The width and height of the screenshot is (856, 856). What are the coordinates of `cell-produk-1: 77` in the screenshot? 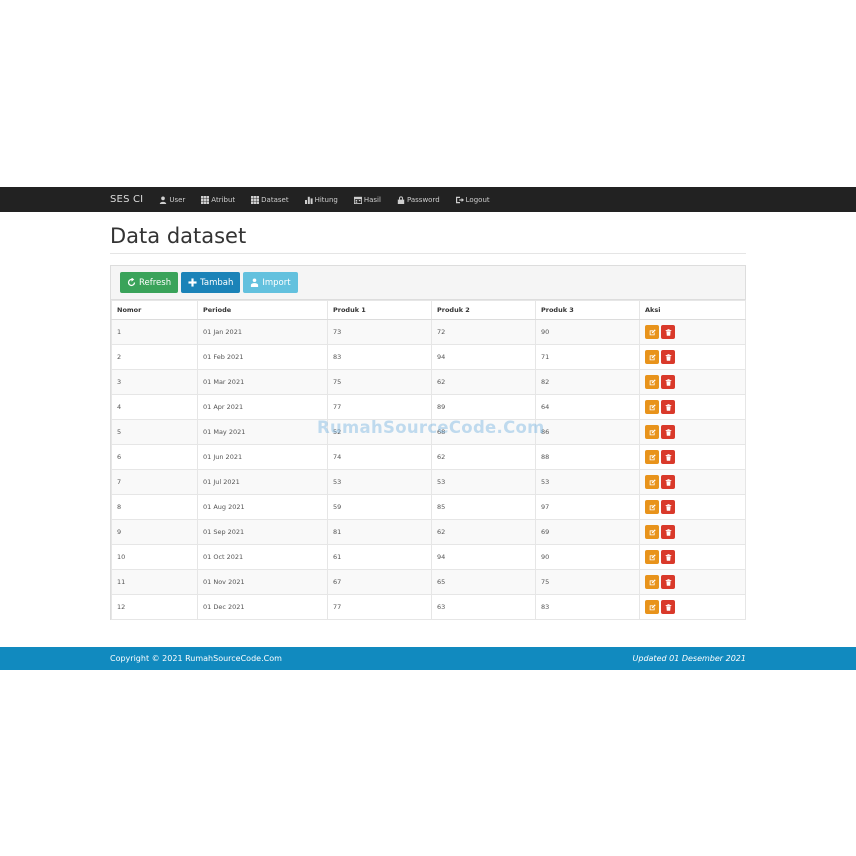 It's located at (379, 607).